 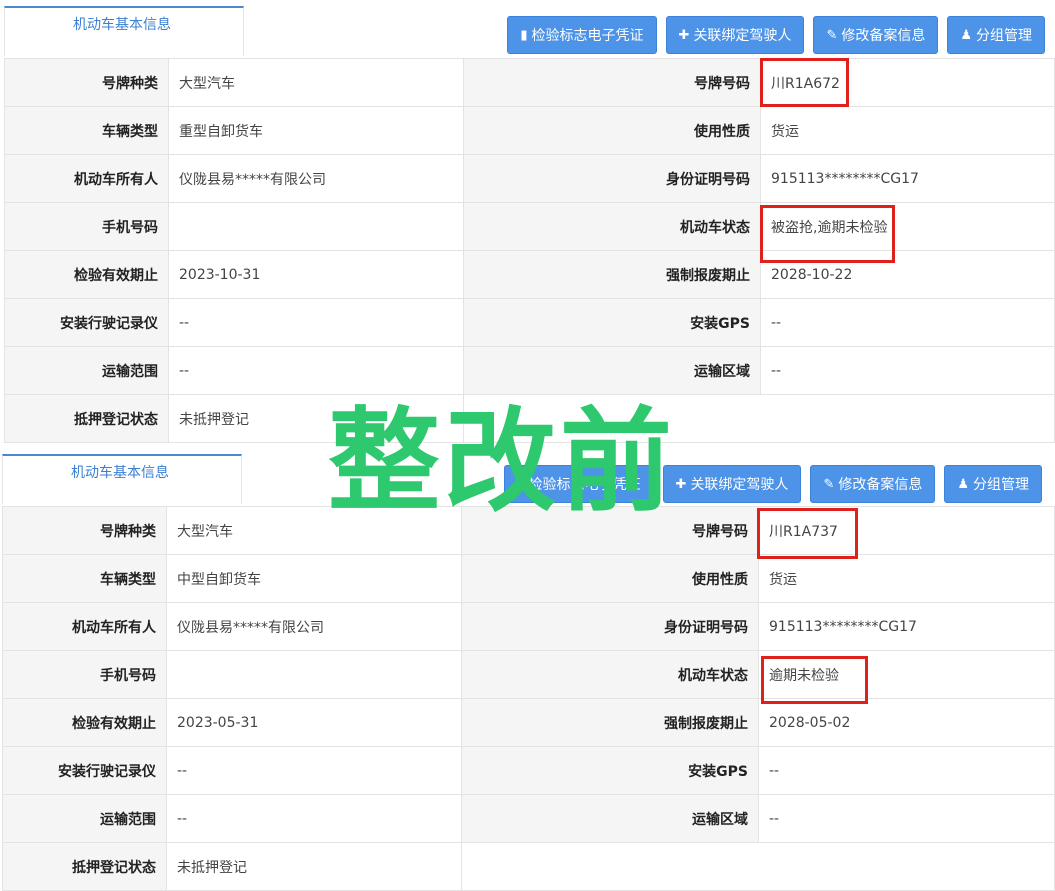 What do you see at coordinates (907, 82) in the screenshot?
I see `plate-number-value: 川R1A672` at bounding box center [907, 82].